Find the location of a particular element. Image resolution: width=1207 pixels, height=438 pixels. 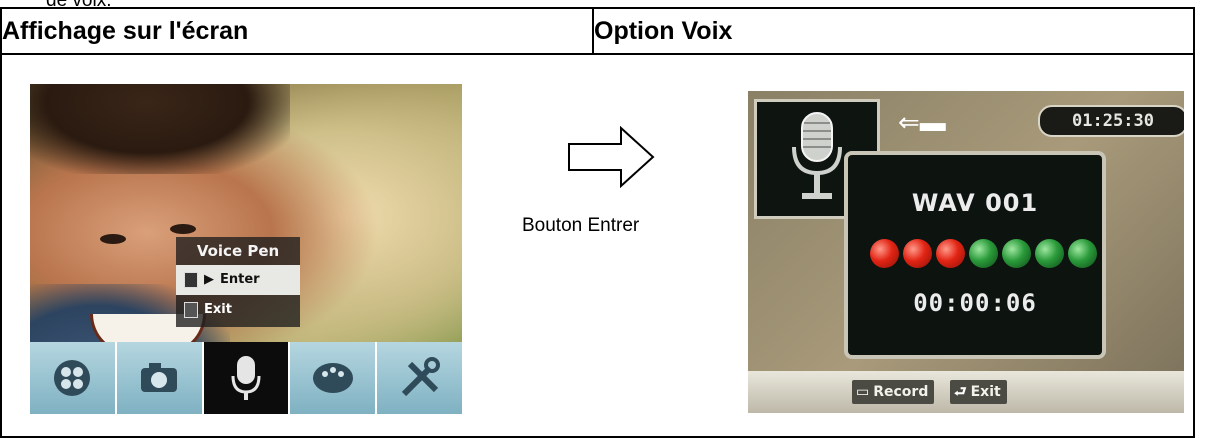

right-arrow-outline-icon is located at coordinates (611, 157).